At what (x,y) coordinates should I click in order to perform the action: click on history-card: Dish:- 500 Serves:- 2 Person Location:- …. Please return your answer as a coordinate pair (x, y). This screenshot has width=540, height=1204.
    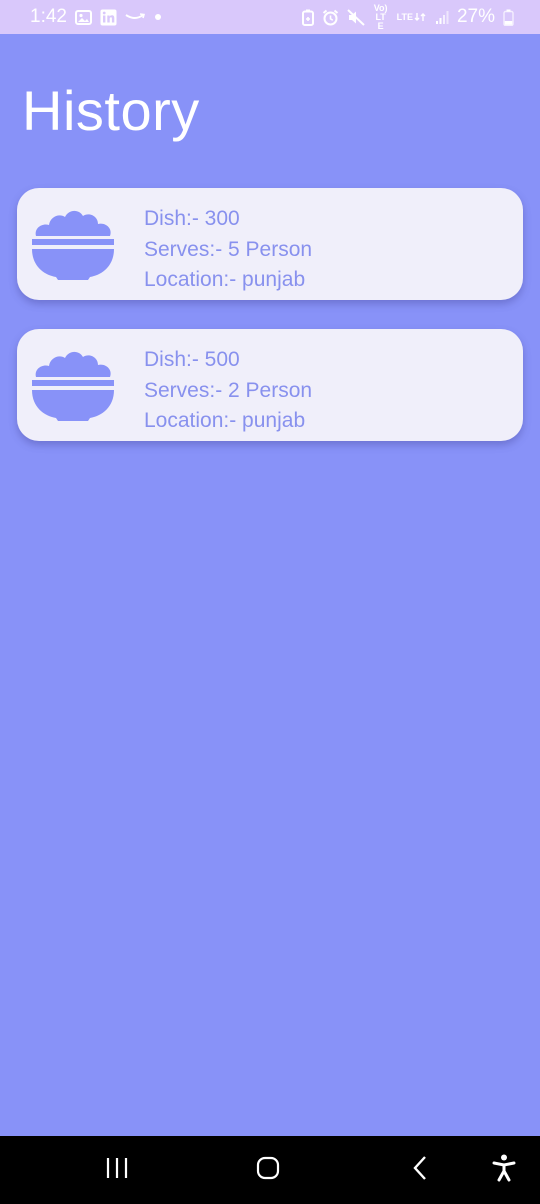
    Looking at the image, I should click on (270, 385).